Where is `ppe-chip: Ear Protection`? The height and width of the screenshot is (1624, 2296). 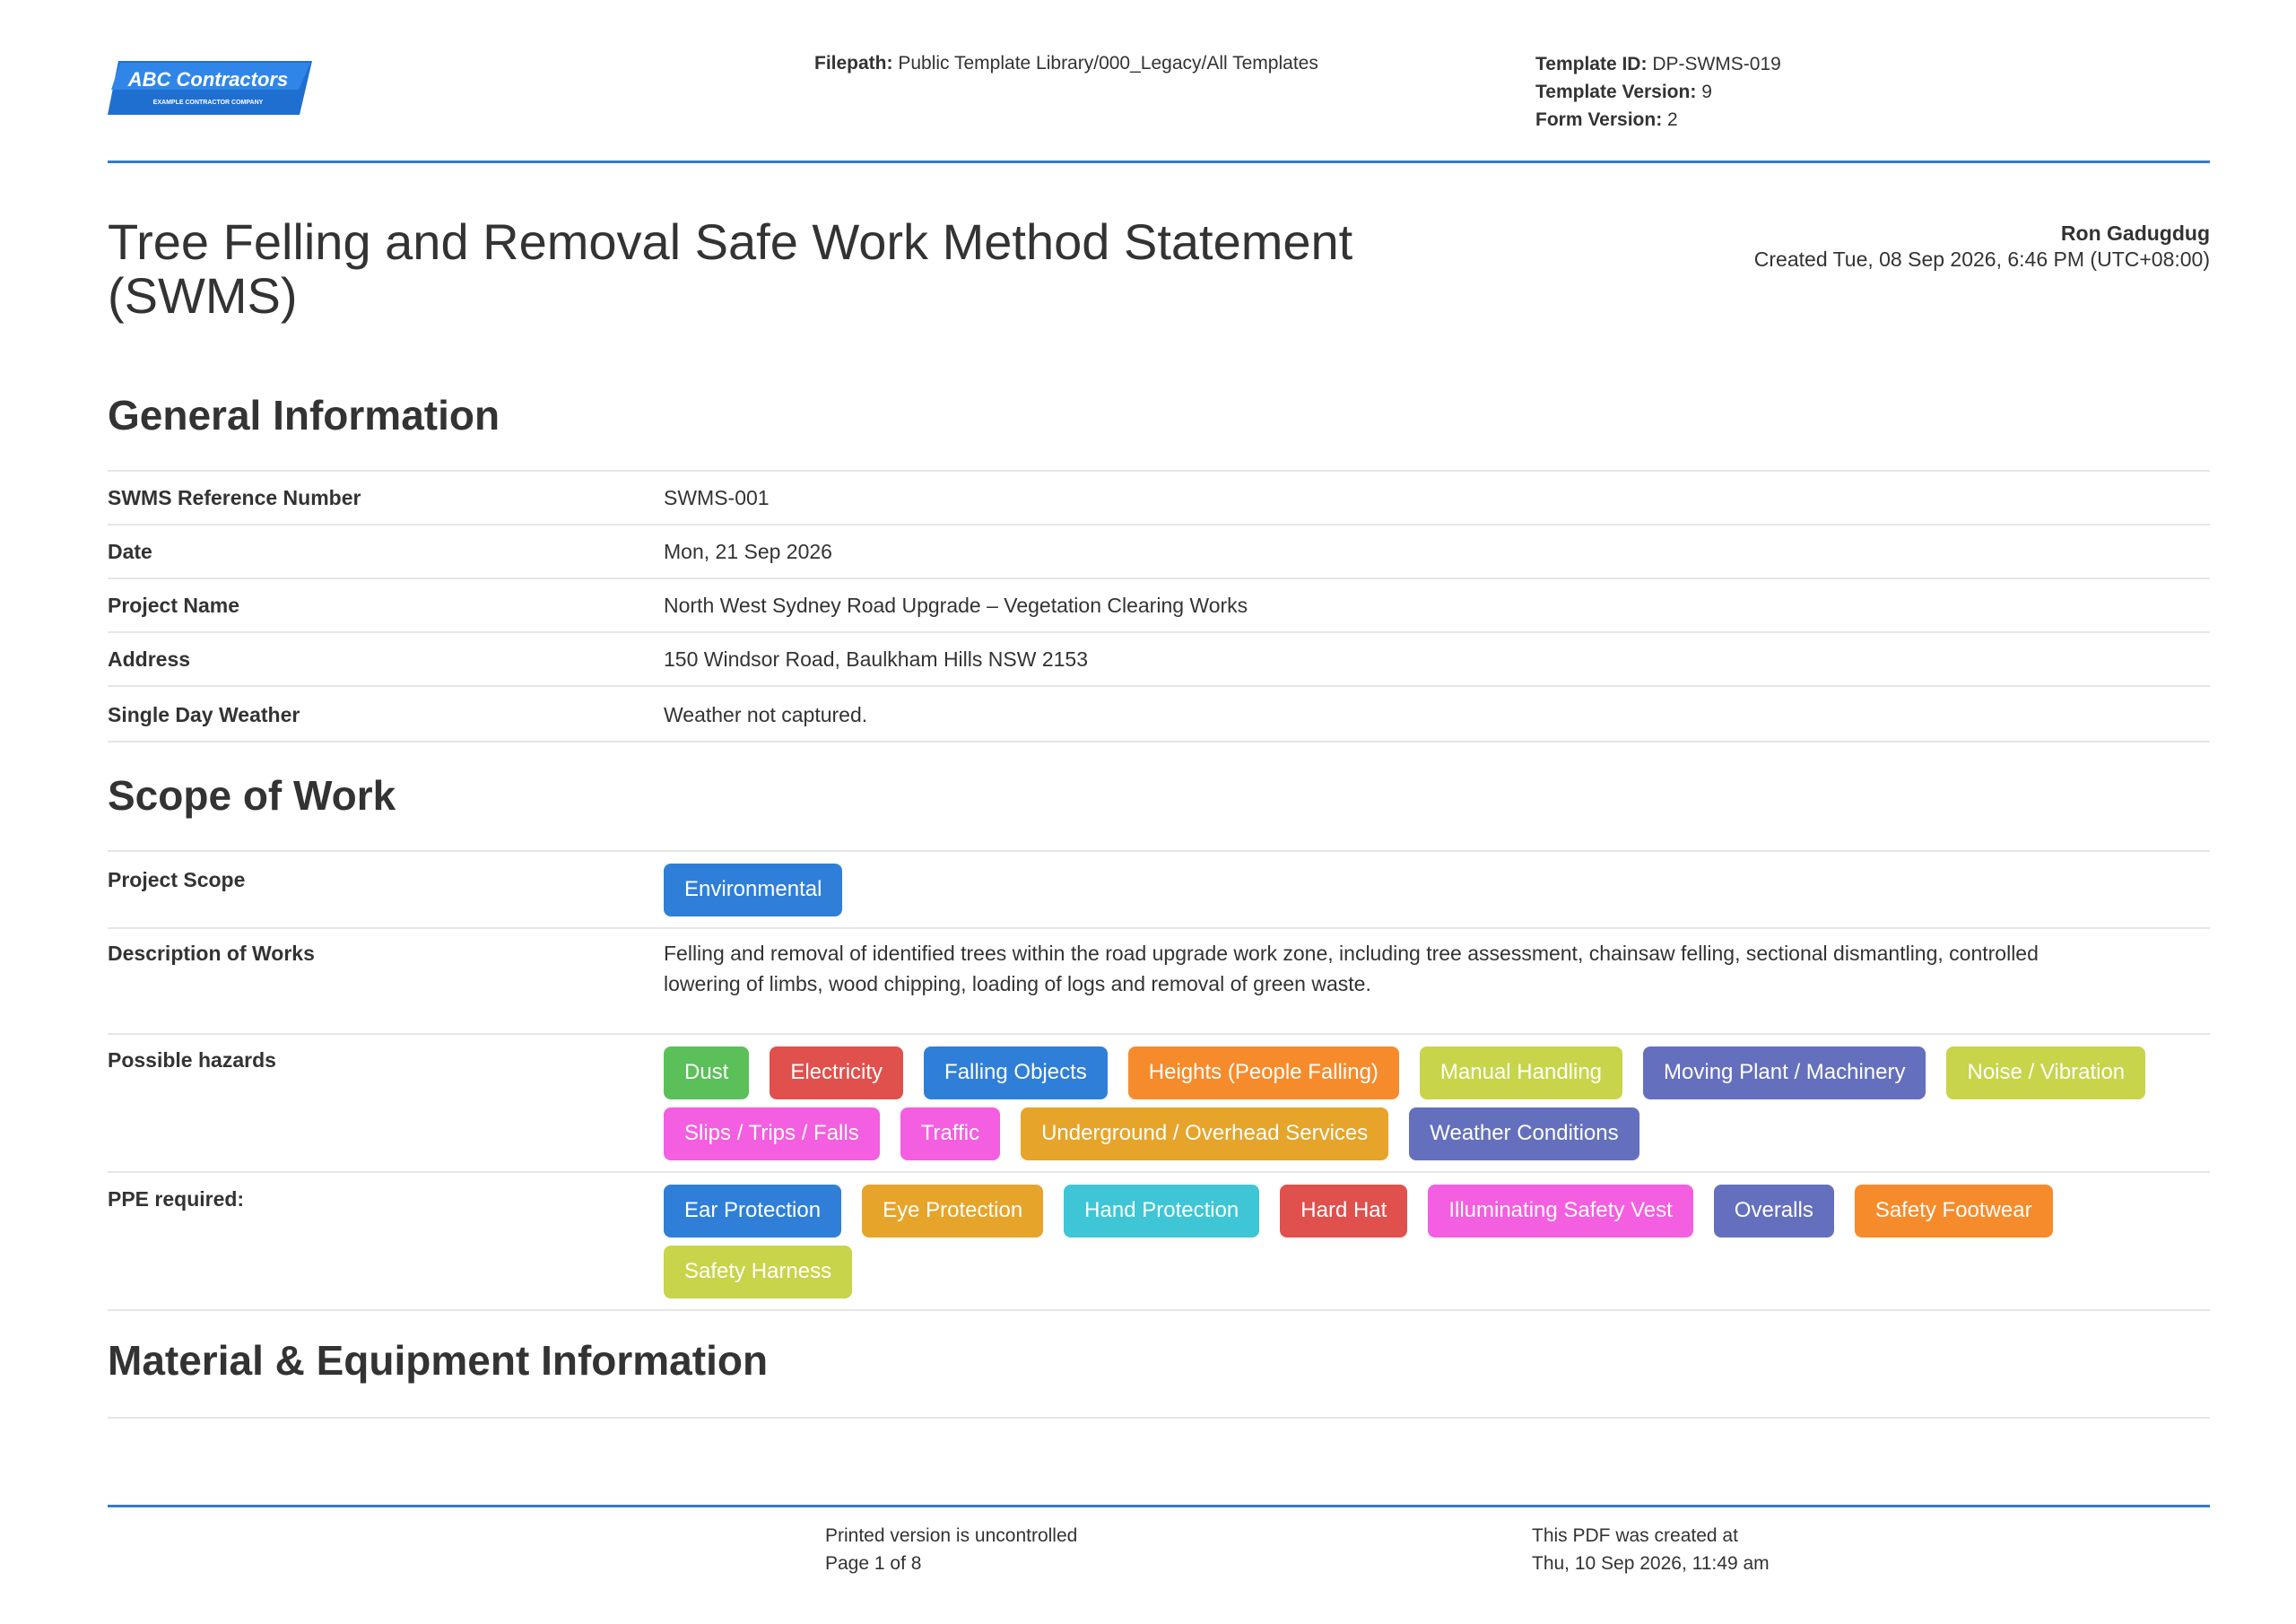 ppe-chip: Ear Protection is located at coordinates (753, 1211).